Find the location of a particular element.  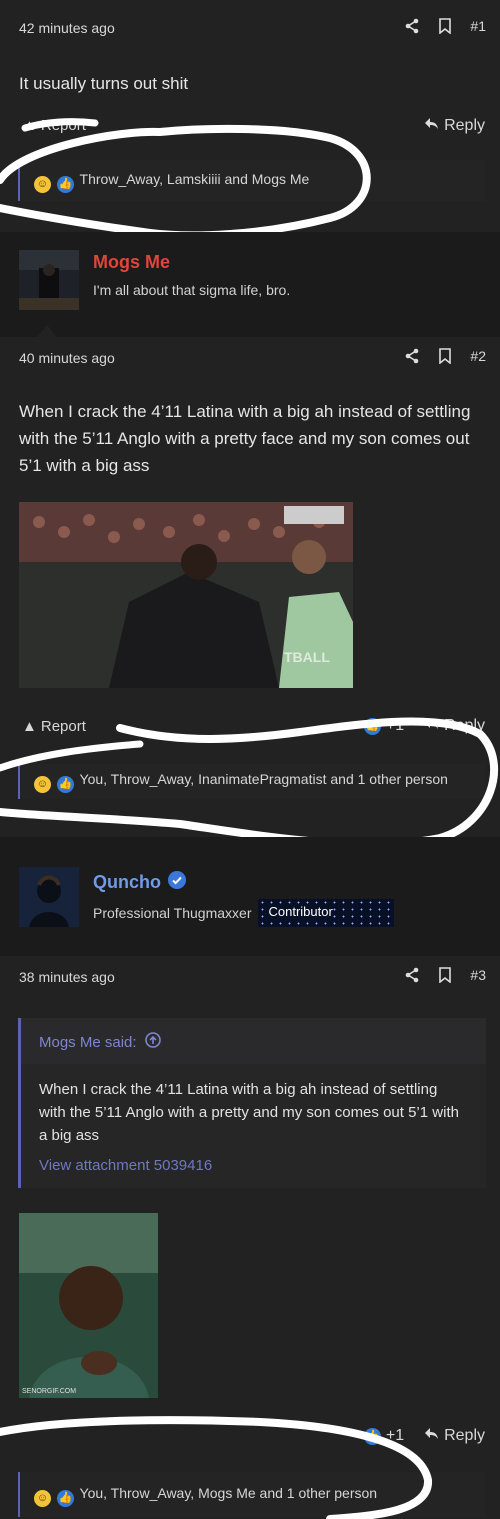

reactions-list: Throw_Away, Lamskiiii and Mogs Me is located at coordinates (195, 179).